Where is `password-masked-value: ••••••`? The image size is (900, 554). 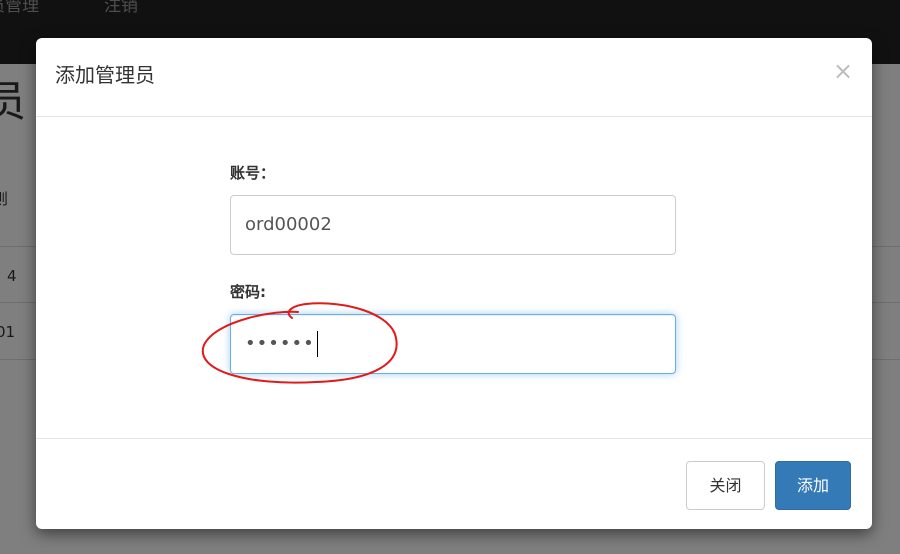 password-masked-value: •••••• is located at coordinates (280, 343).